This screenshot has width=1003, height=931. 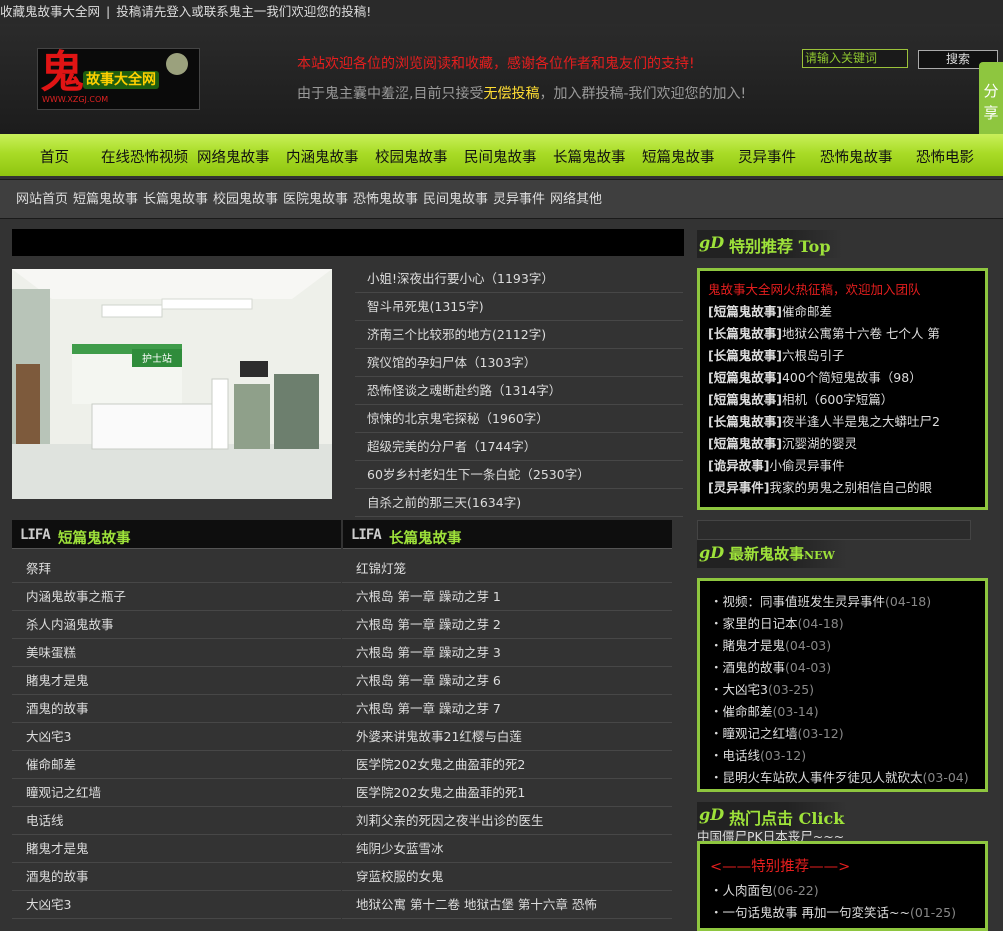 What do you see at coordinates (50, 11) in the screenshot?
I see `bookmark-link: 收藏鬼故事大全网` at bounding box center [50, 11].